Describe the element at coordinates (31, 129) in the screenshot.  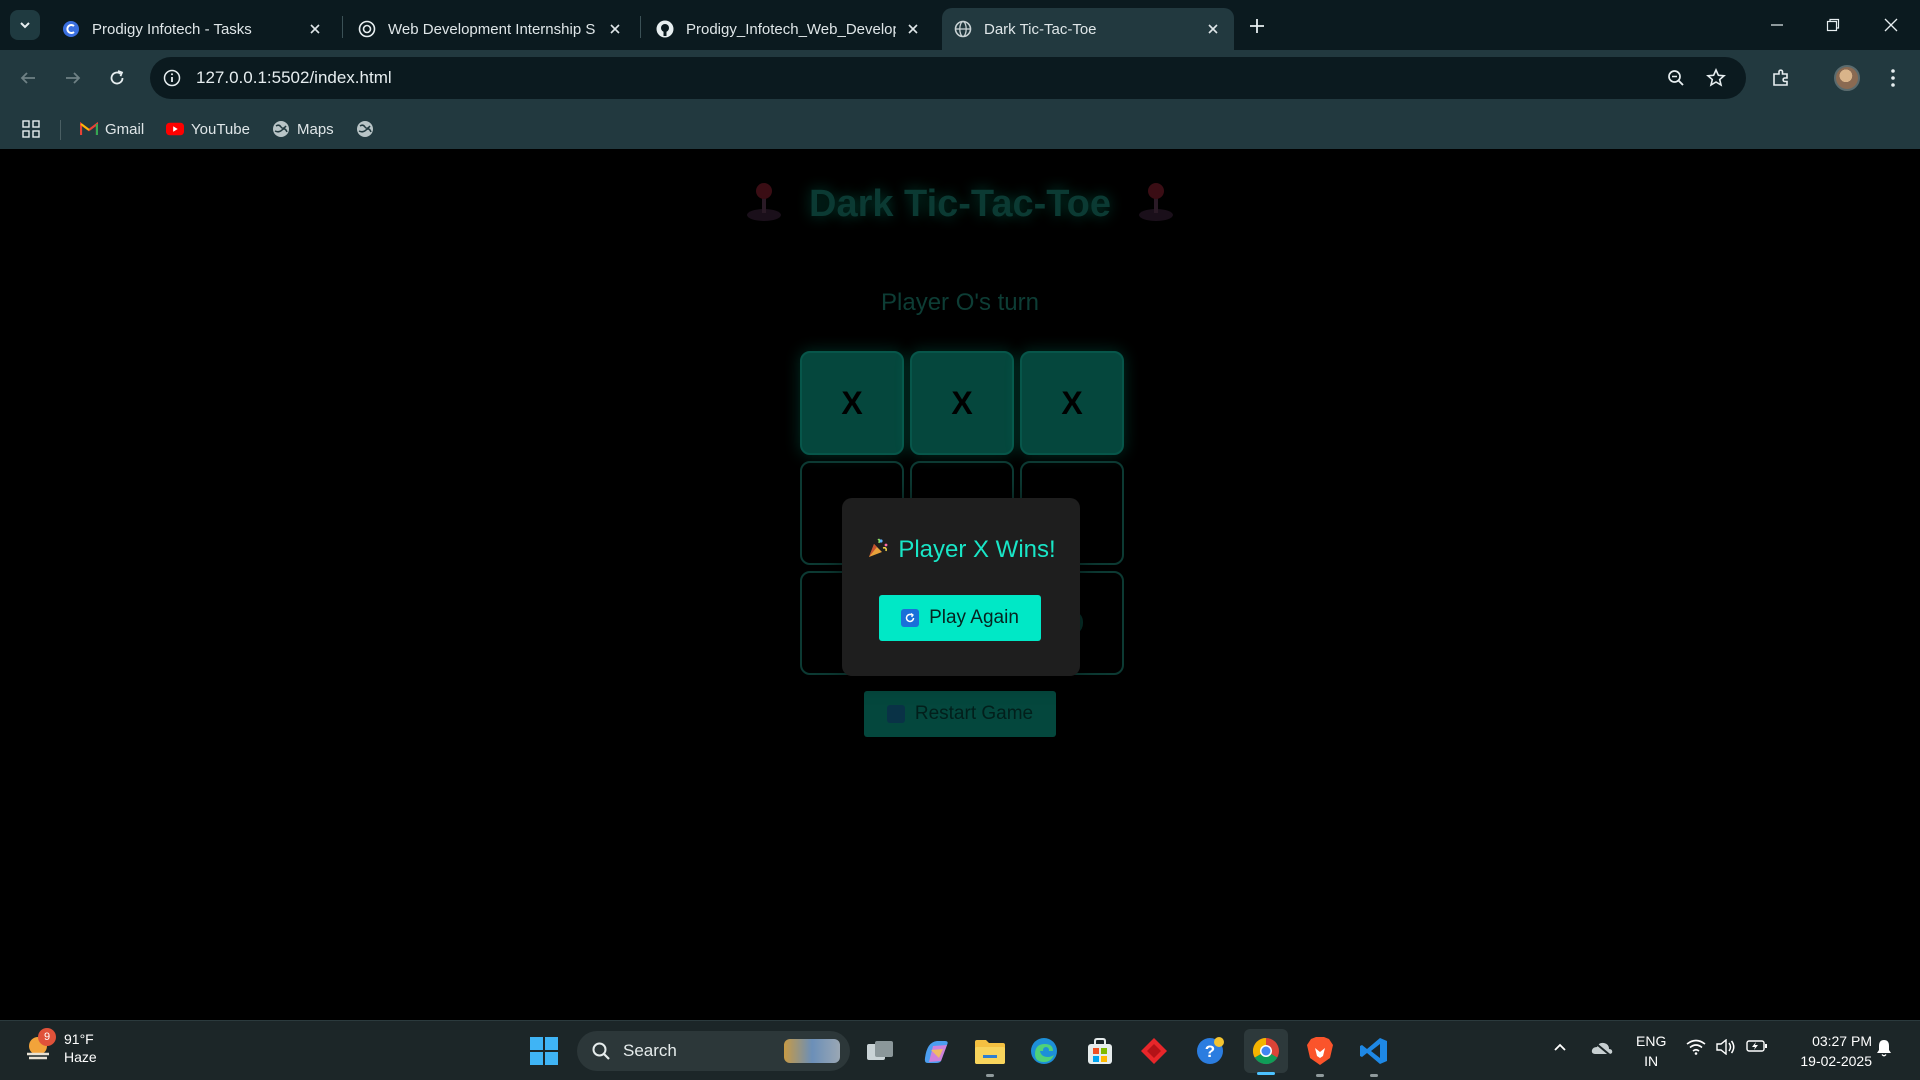
I see `apps-button` at that location.